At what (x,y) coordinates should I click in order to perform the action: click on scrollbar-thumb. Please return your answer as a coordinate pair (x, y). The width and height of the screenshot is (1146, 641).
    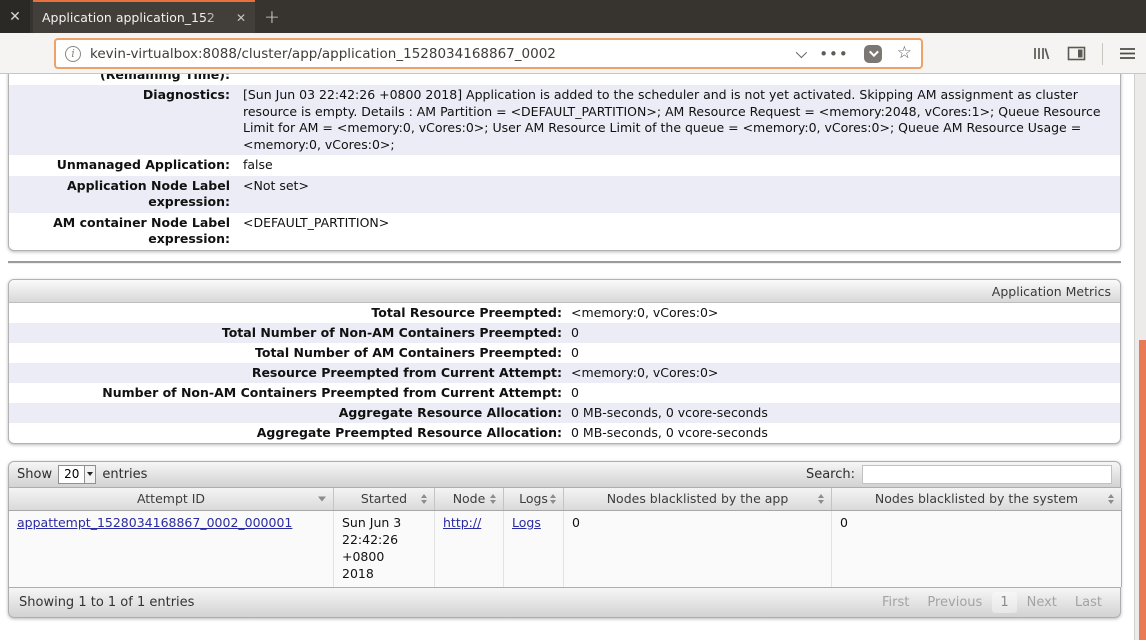
    Looking at the image, I should click on (1142, 490).